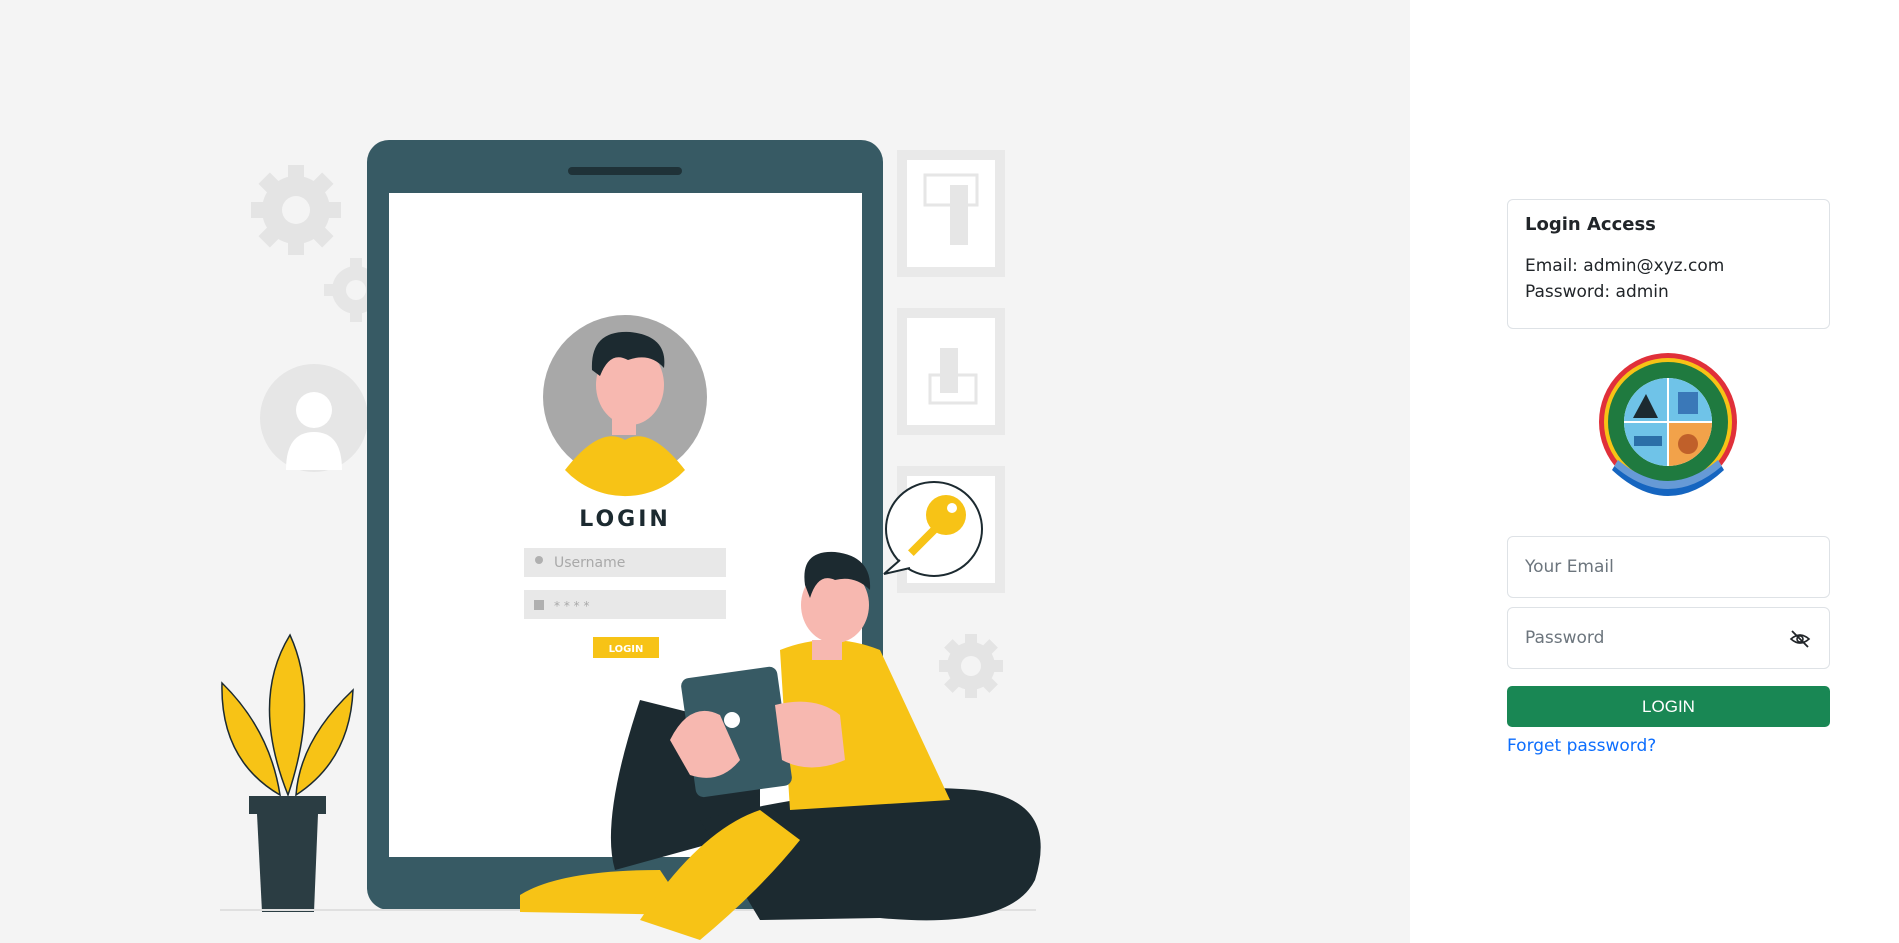 Image resolution: width=1899 pixels, height=943 pixels. I want to click on eye-slash-icon, so click(1800, 639).